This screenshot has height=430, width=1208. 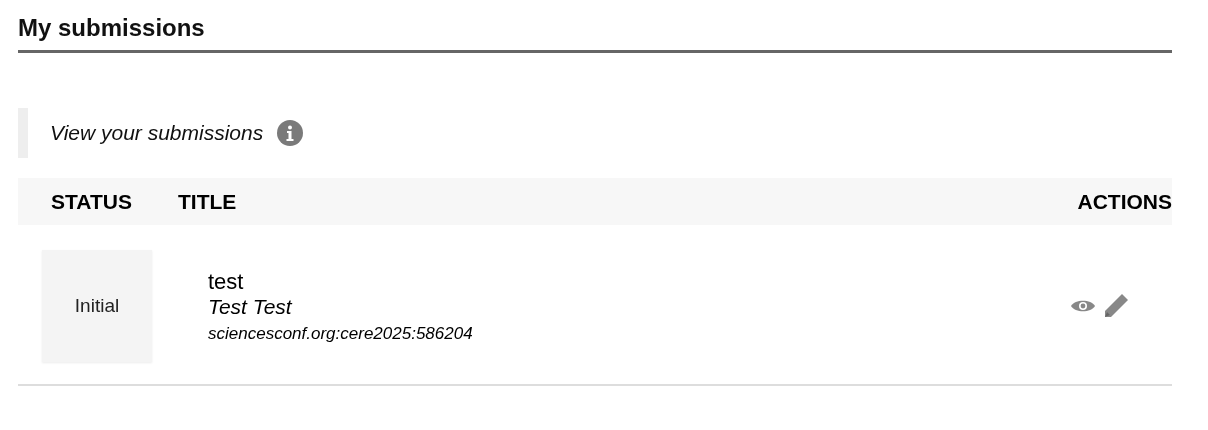 What do you see at coordinates (208, 201) in the screenshot?
I see `column-header: TITLE` at bounding box center [208, 201].